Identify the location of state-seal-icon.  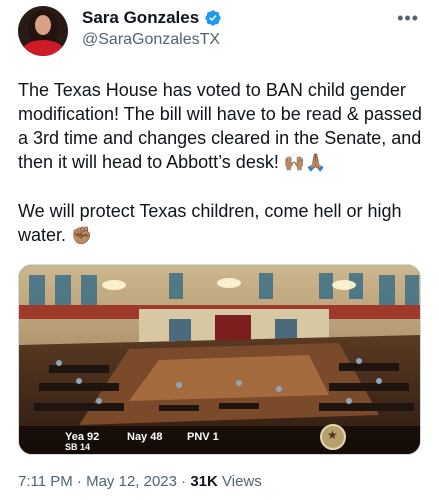
(333, 437).